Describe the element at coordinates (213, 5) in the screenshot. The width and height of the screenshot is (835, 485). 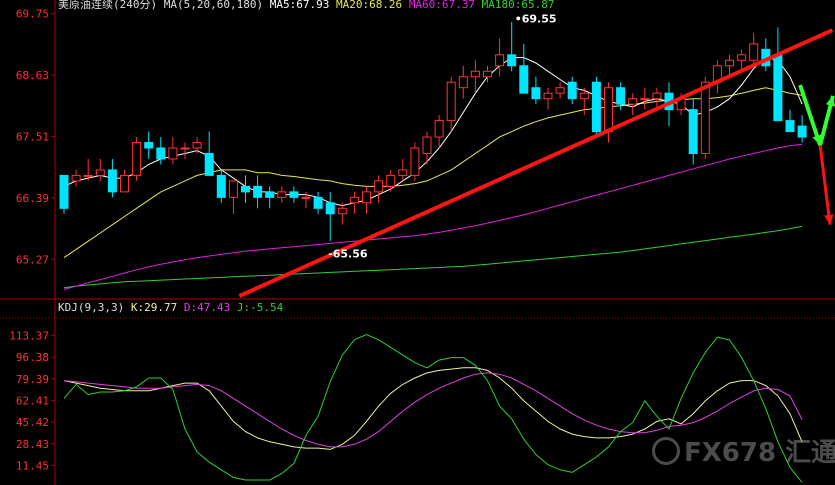
I see `ma-params: MA(5,20,60,180)` at that location.